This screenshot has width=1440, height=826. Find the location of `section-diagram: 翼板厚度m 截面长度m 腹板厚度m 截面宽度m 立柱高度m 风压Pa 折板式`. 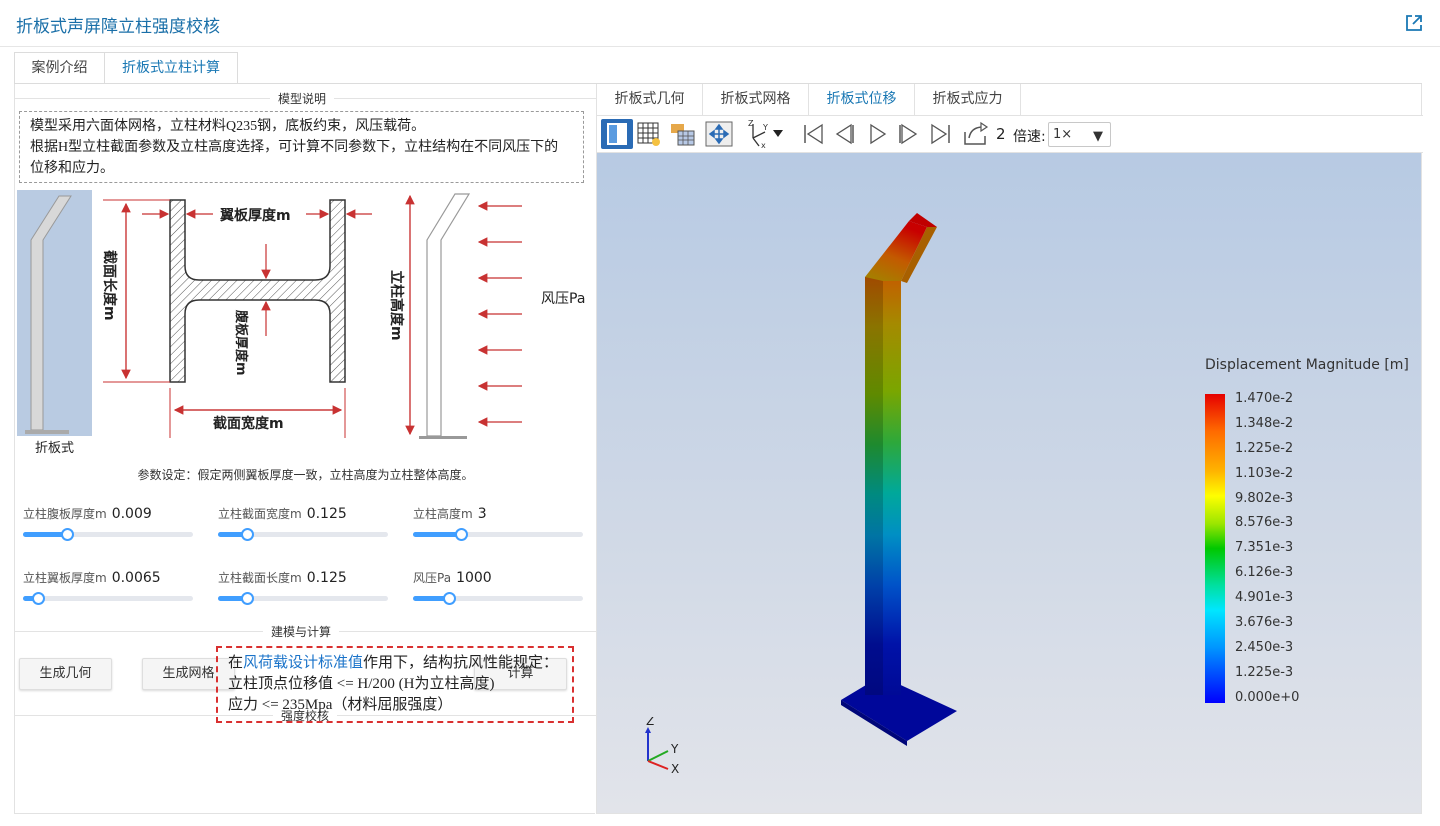

section-diagram: 翼板厚度m 截面长度m 腹板厚度m 截面宽度m 立柱高度m 风压Pa 折板式 is located at coordinates (305, 324).